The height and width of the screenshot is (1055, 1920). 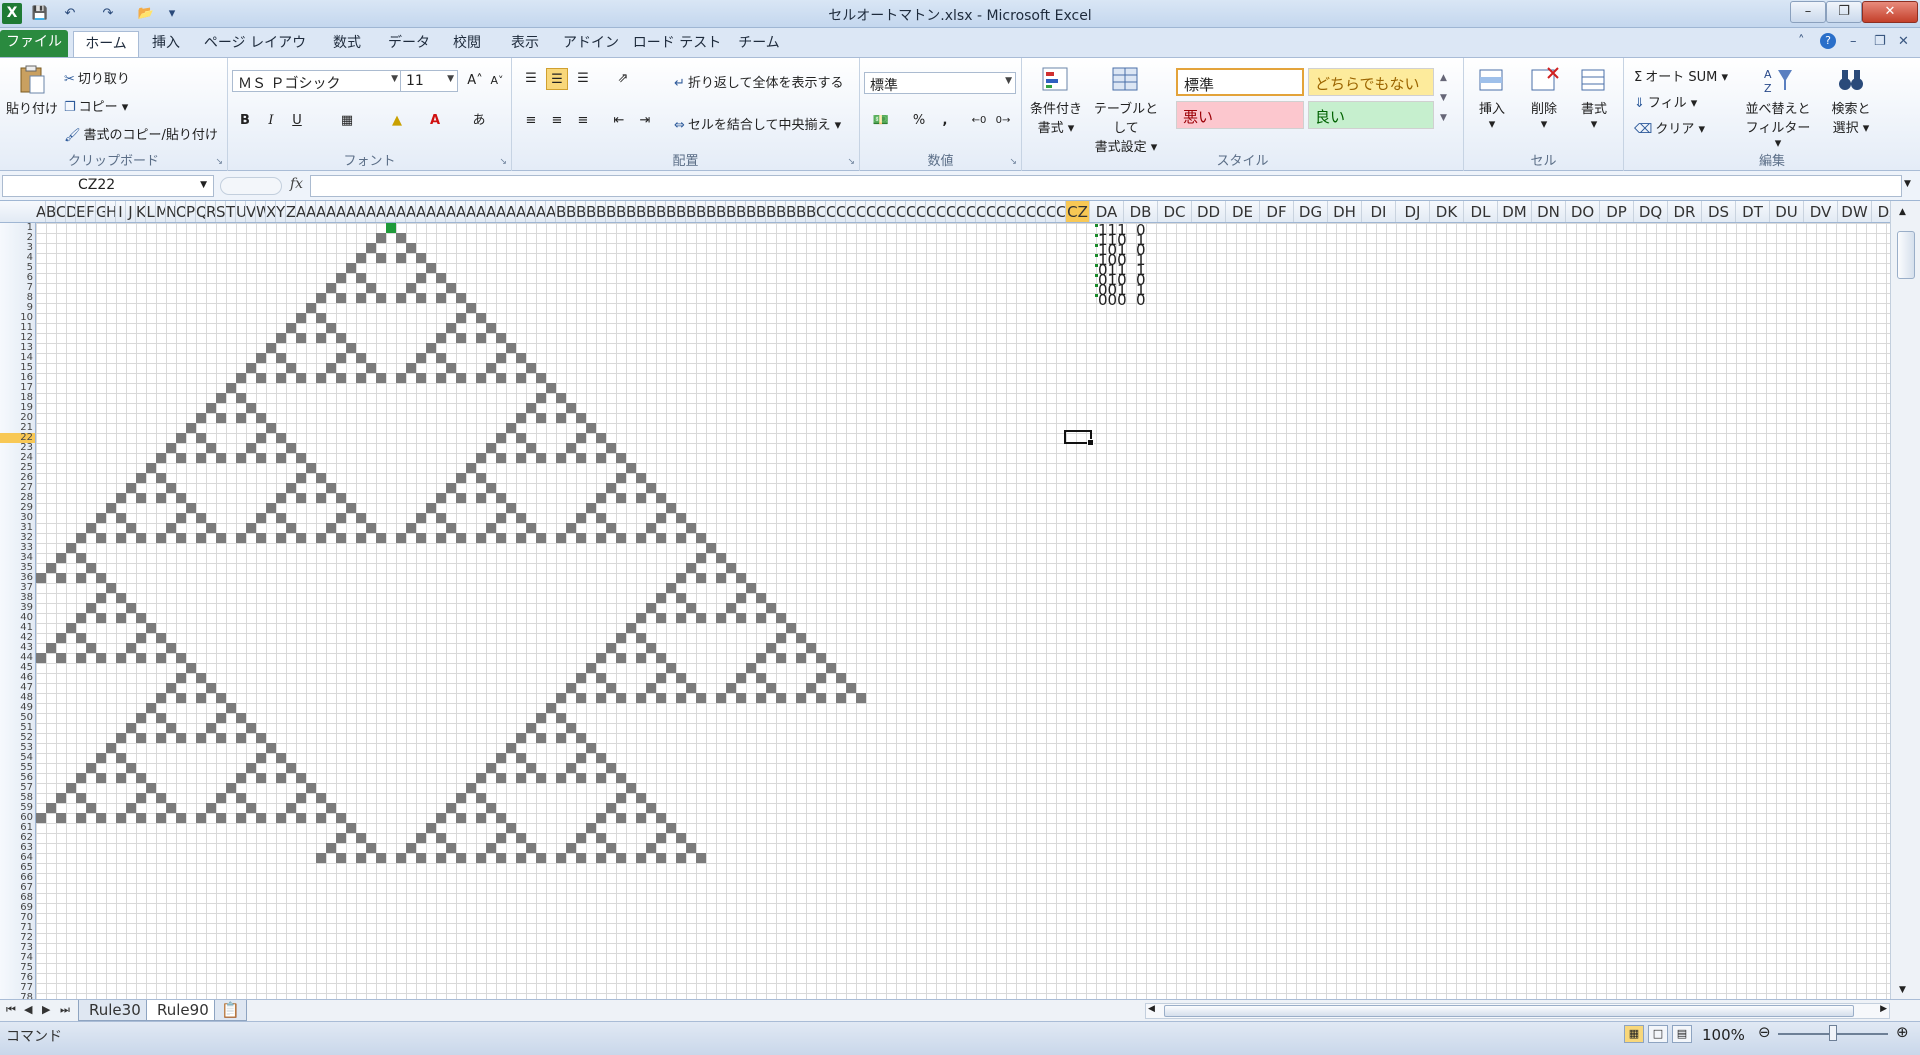 I want to click on column-header: BA, so click(x=561, y=211).